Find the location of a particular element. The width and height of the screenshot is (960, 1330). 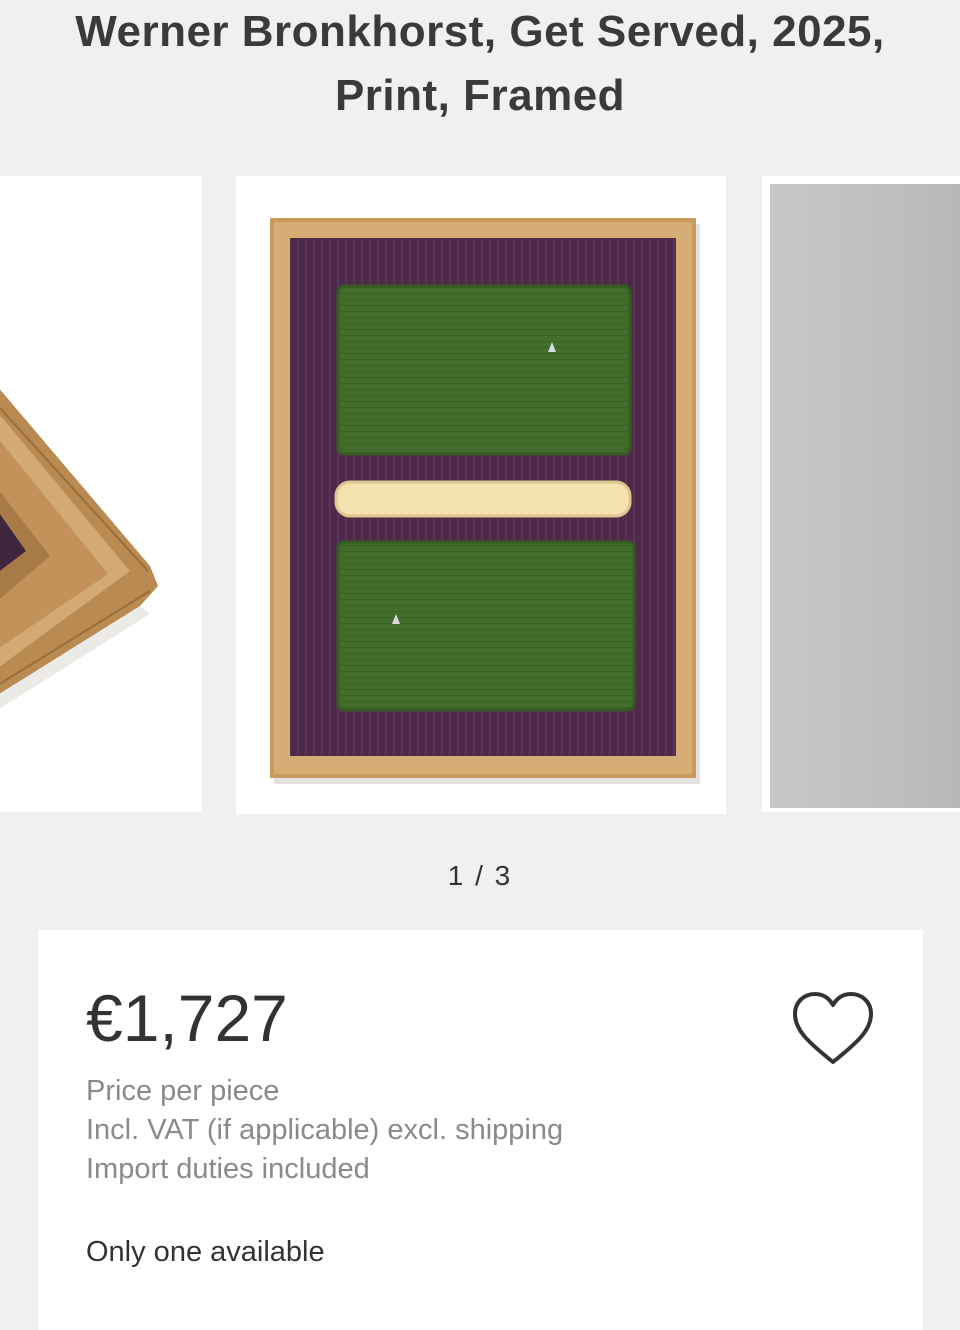

price-per-piece-label: Price per piece is located at coordinates (183, 1091).